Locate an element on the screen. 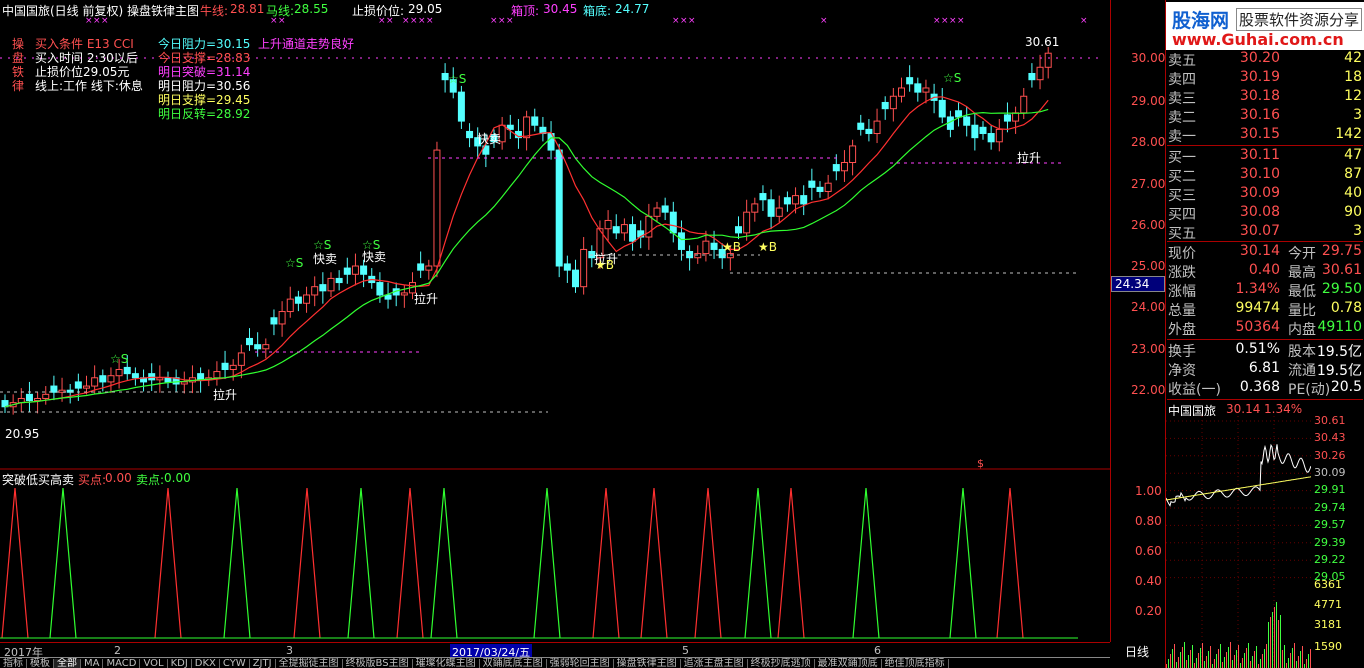 The image size is (1364, 668). quote-row: 总量 99474 量比 0.78 is located at coordinates (1265, 309).